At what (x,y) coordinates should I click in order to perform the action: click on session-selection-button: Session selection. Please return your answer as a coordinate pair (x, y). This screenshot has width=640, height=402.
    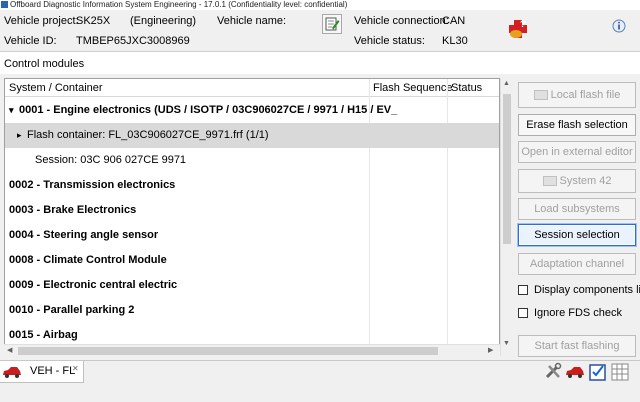
    Looking at the image, I should click on (577, 235).